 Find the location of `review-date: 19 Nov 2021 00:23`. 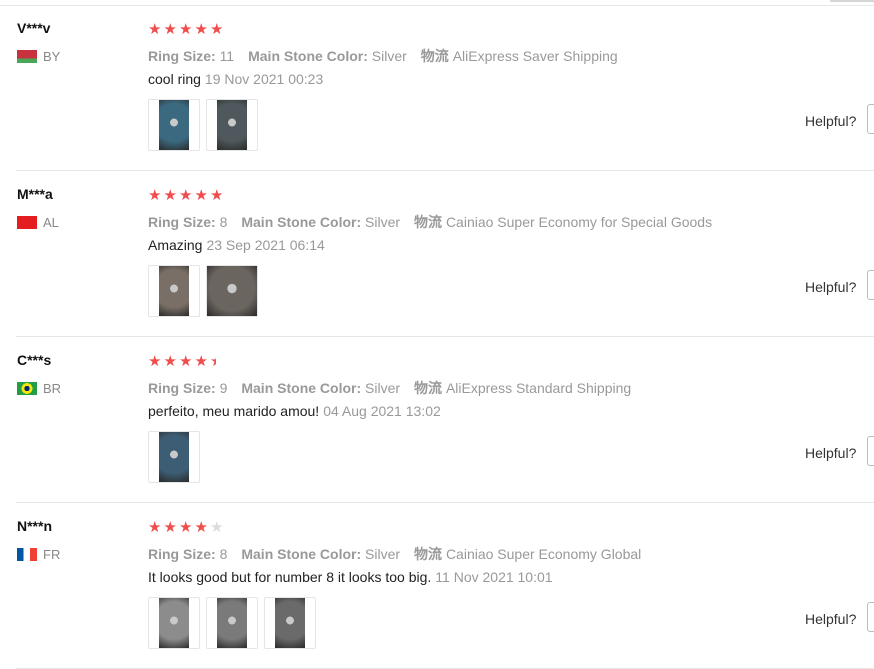

review-date: 19 Nov 2021 00:23 is located at coordinates (264, 79).